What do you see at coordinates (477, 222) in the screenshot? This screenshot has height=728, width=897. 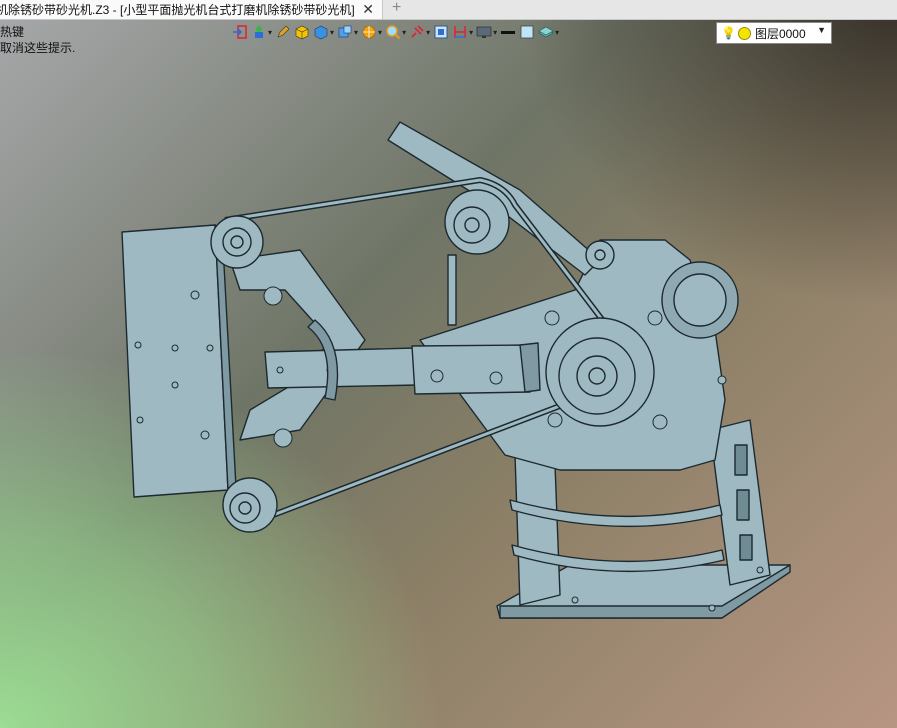 I see `pulley-idler` at bounding box center [477, 222].